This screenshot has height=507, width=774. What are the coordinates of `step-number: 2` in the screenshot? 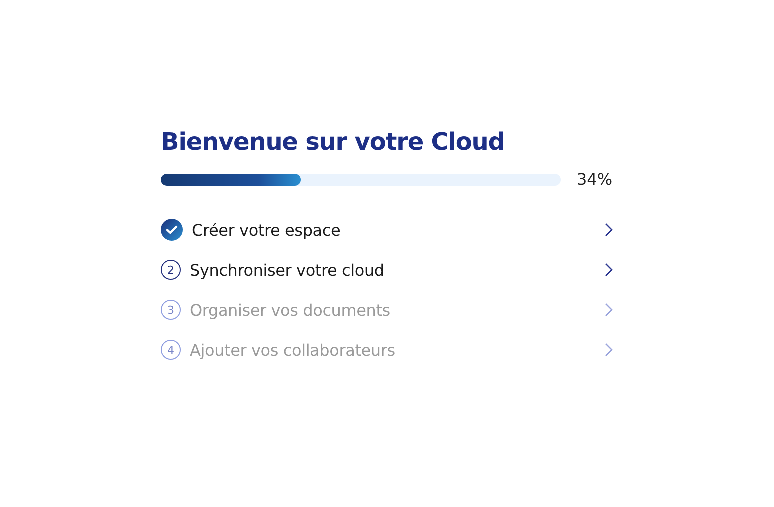 It's located at (171, 270).